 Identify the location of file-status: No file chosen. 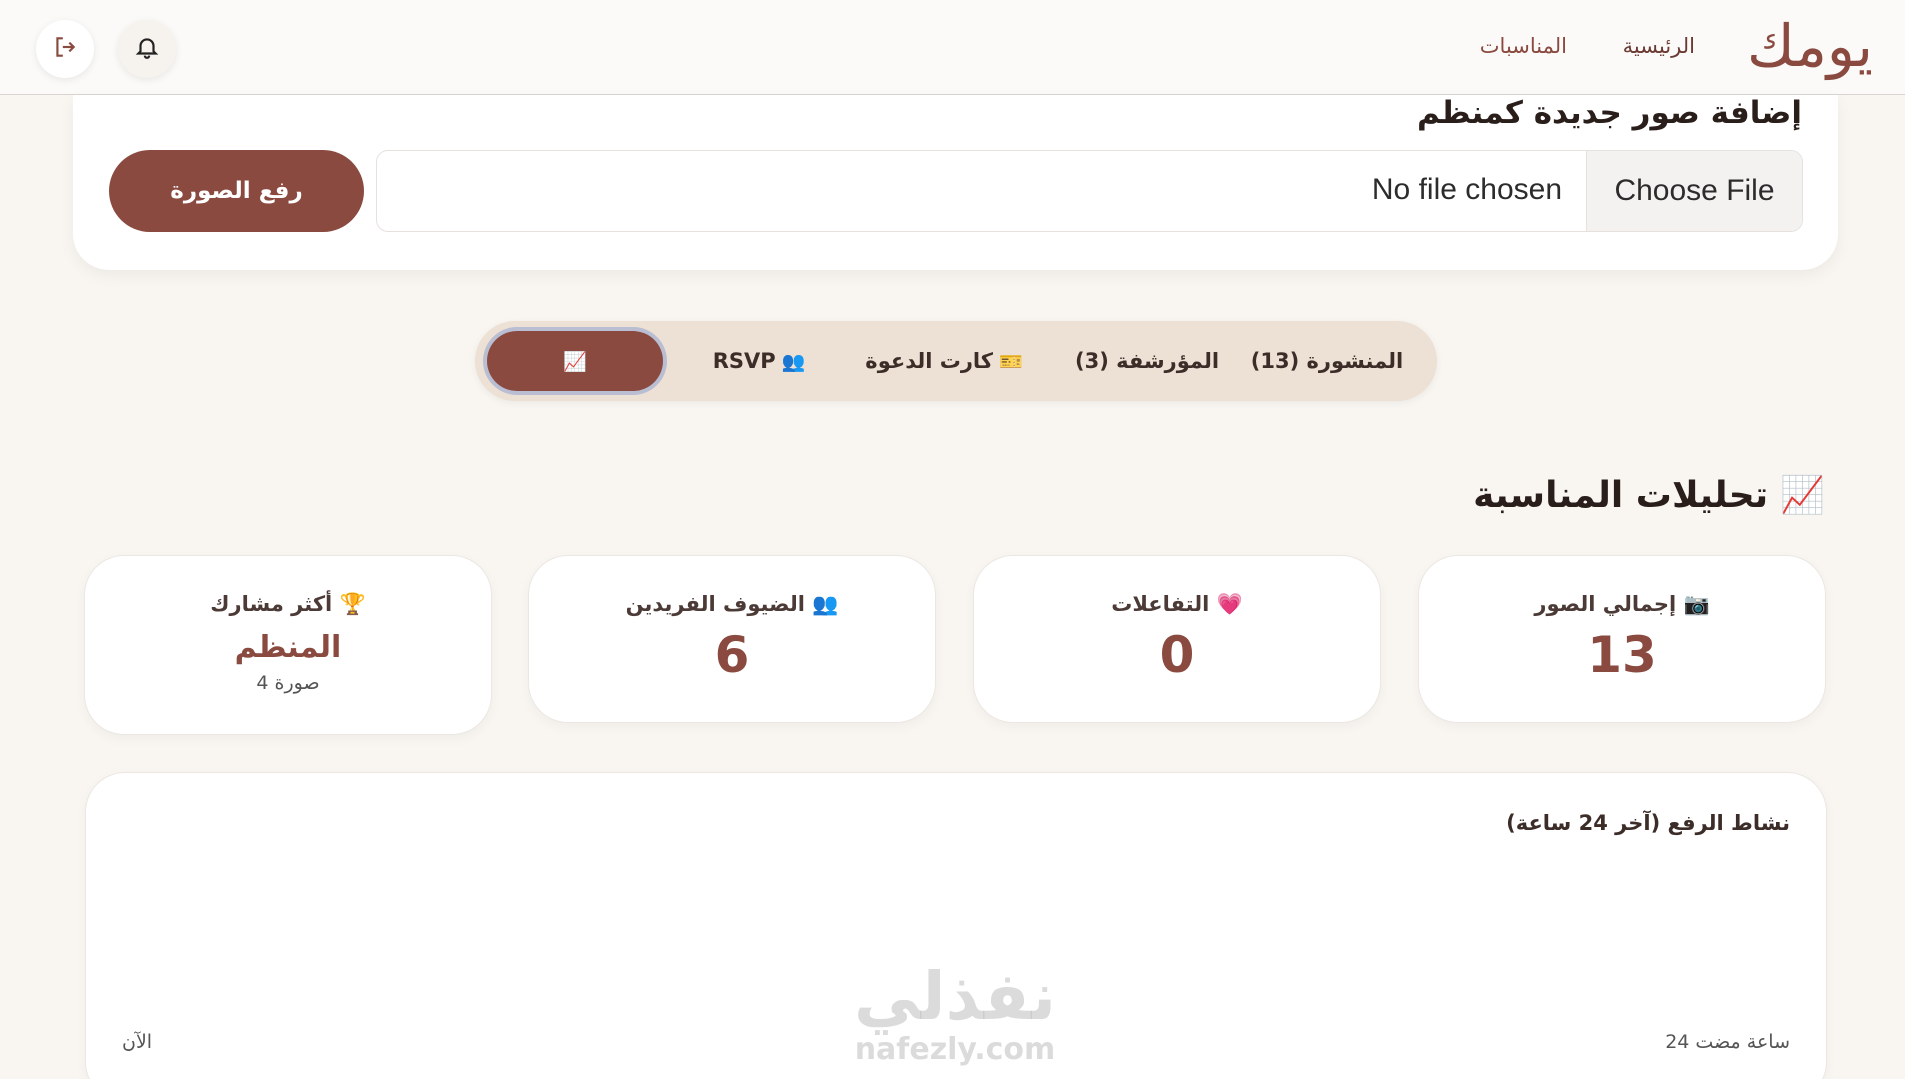
(1466, 189).